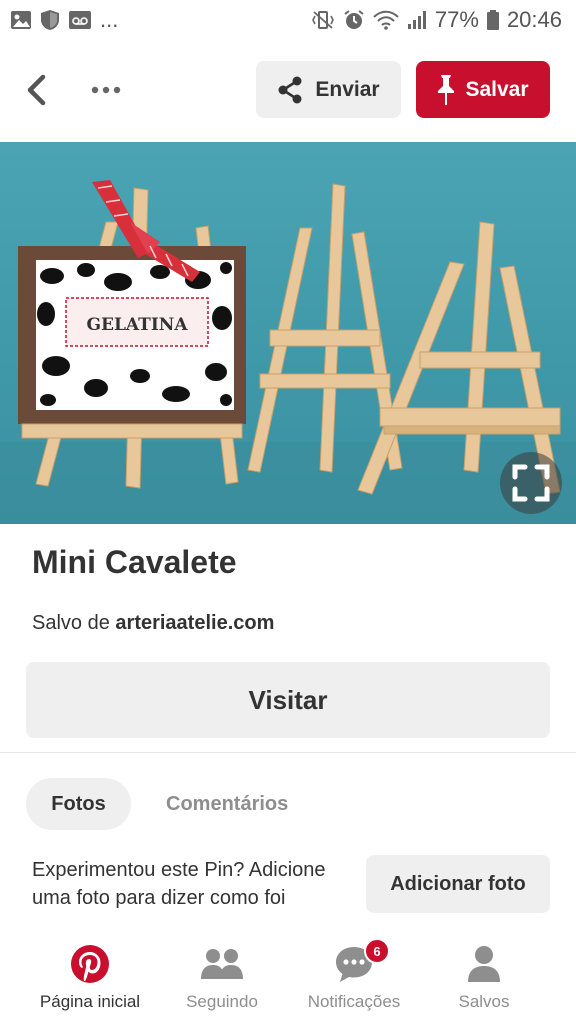 The height and width of the screenshot is (1024, 576). What do you see at coordinates (71, 623) in the screenshot?
I see `saved-from-prefix: Salvo de` at bounding box center [71, 623].